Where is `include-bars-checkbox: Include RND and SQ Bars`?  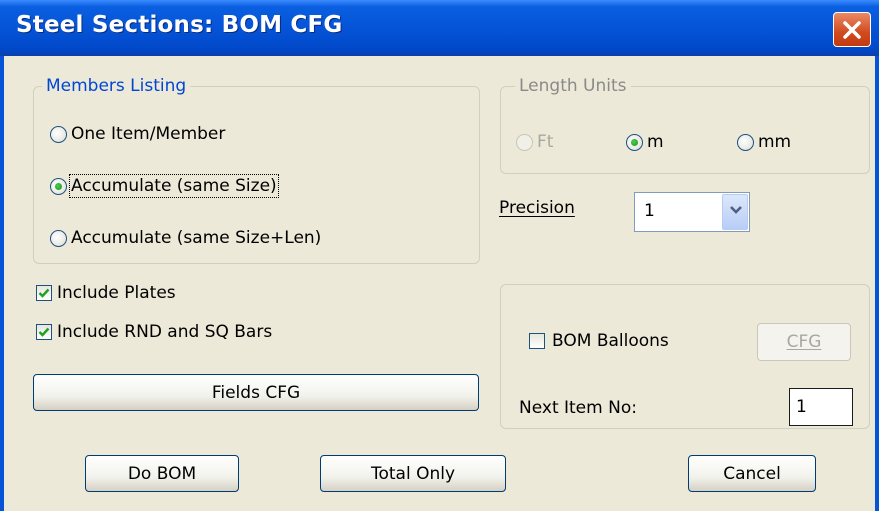
include-bars-checkbox: Include RND and SQ Bars is located at coordinates (154, 332).